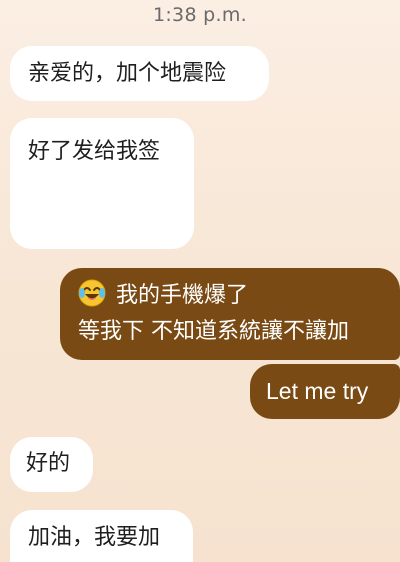 The image size is (400, 562). Describe the element at coordinates (92, 293) in the screenshot. I see `laughing-crying-emoji-icon` at that location.